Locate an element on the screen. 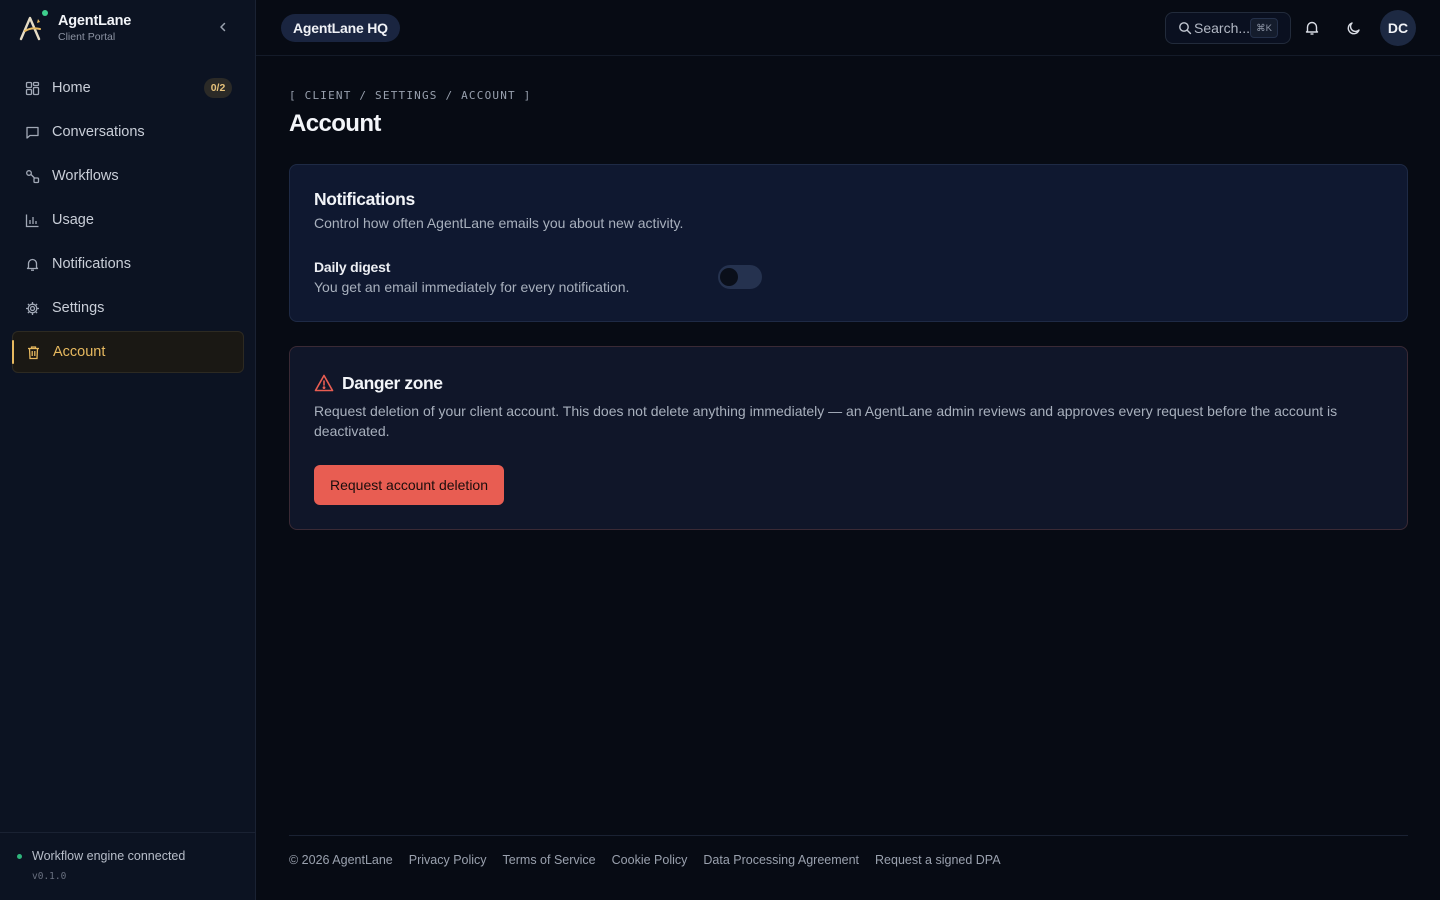 The image size is (1440, 900). top-bar: AgentLane HQ Search... ⌘K DC is located at coordinates (848, 28).